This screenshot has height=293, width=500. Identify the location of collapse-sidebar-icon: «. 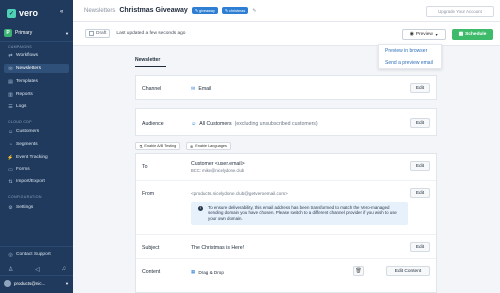
(64, 13).